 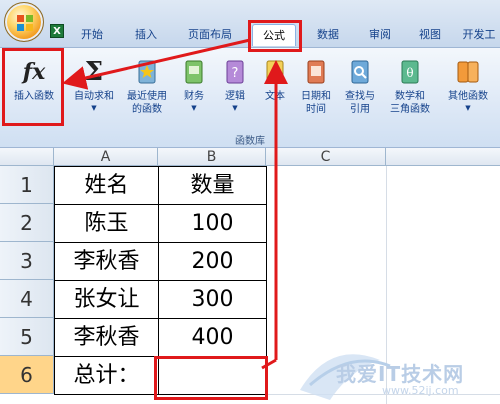 What do you see at coordinates (269, 364) in the screenshot?
I see `arrow-connector` at bounding box center [269, 364].